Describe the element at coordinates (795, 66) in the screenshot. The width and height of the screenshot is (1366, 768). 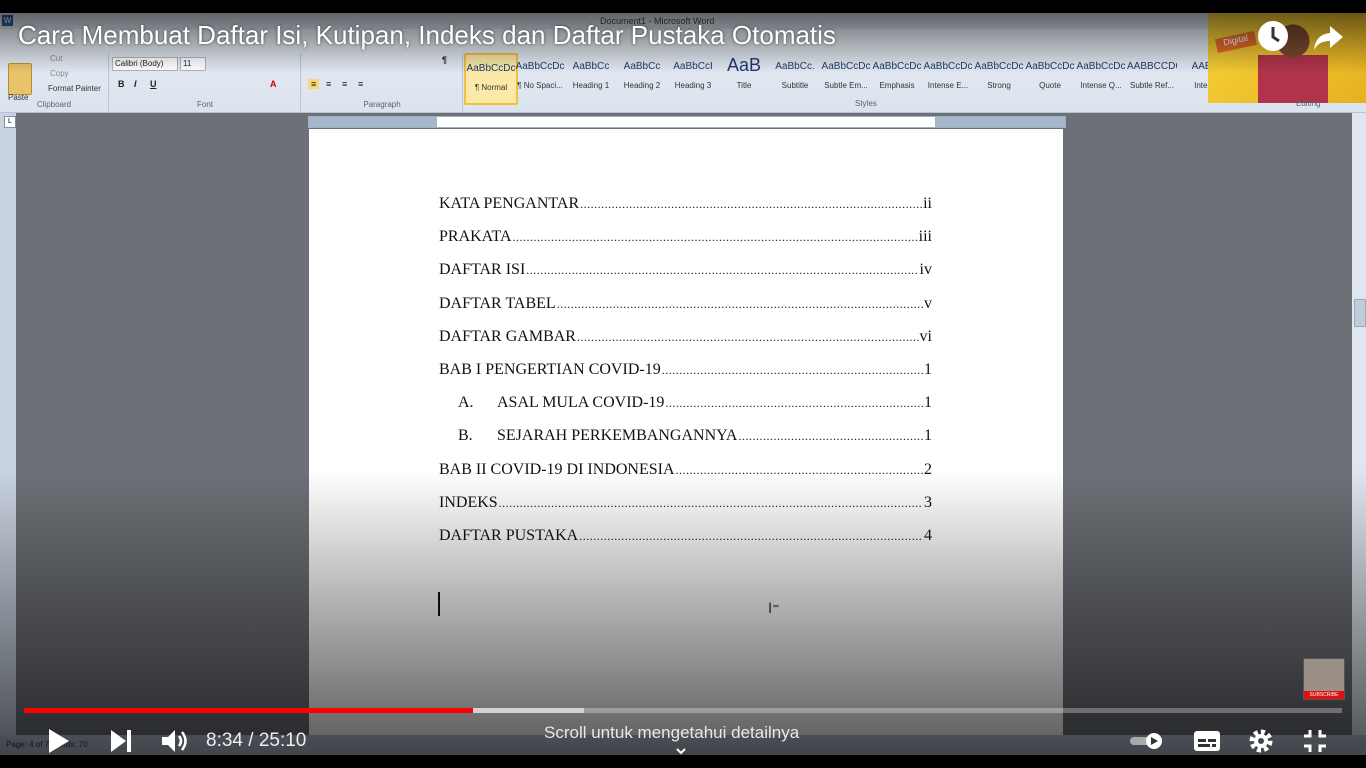
I see `style-sample: AaBbCc.` at that location.